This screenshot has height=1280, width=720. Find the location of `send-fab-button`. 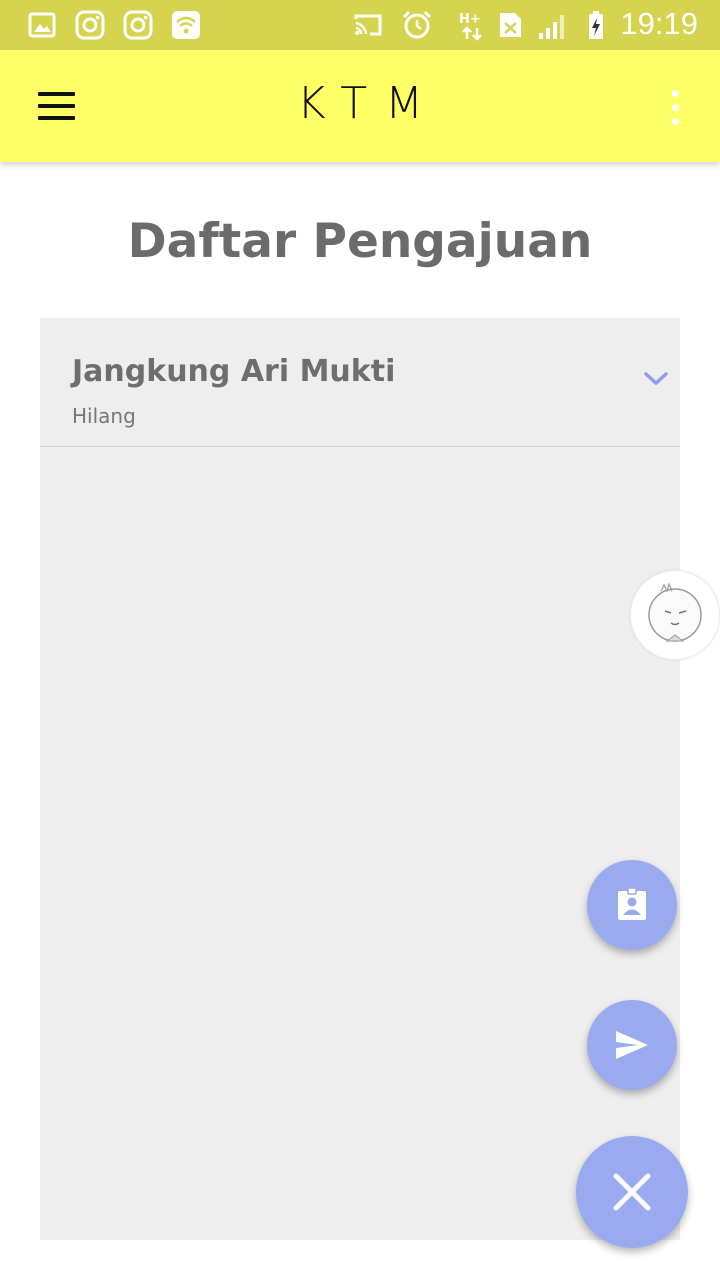

send-fab-button is located at coordinates (632, 1045).